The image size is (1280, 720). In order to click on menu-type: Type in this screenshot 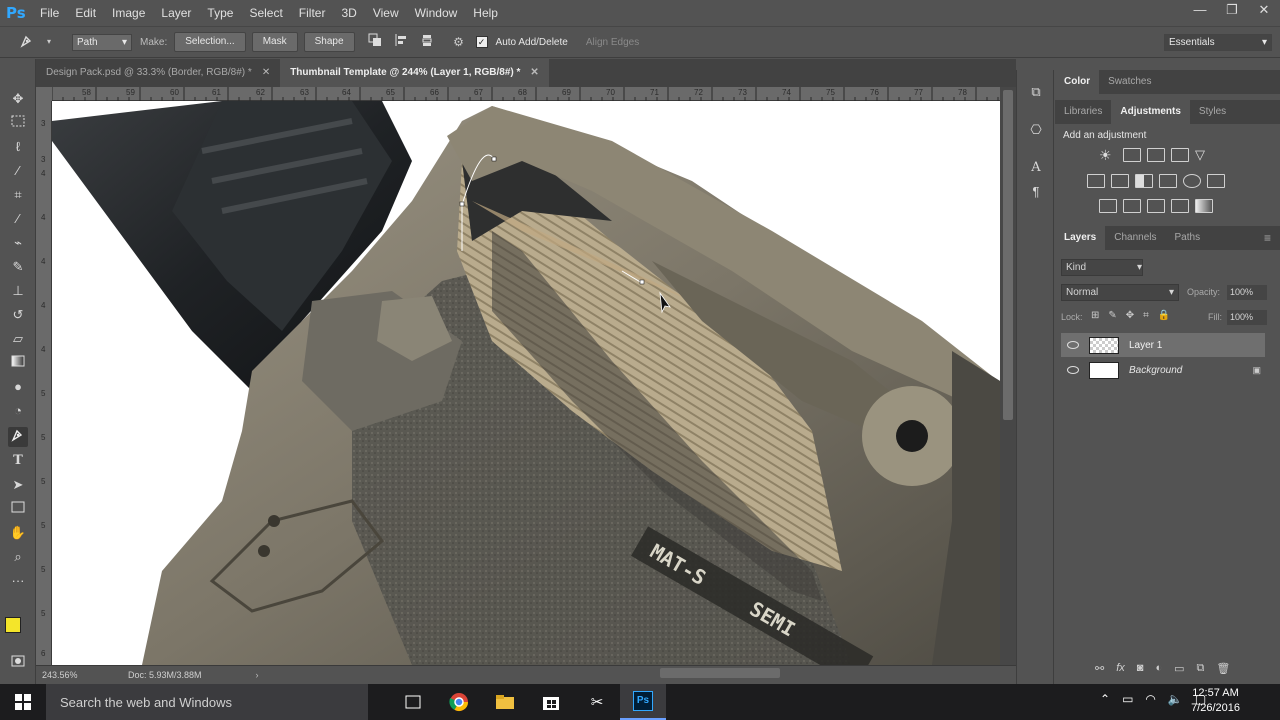, I will do `click(220, 13)`.